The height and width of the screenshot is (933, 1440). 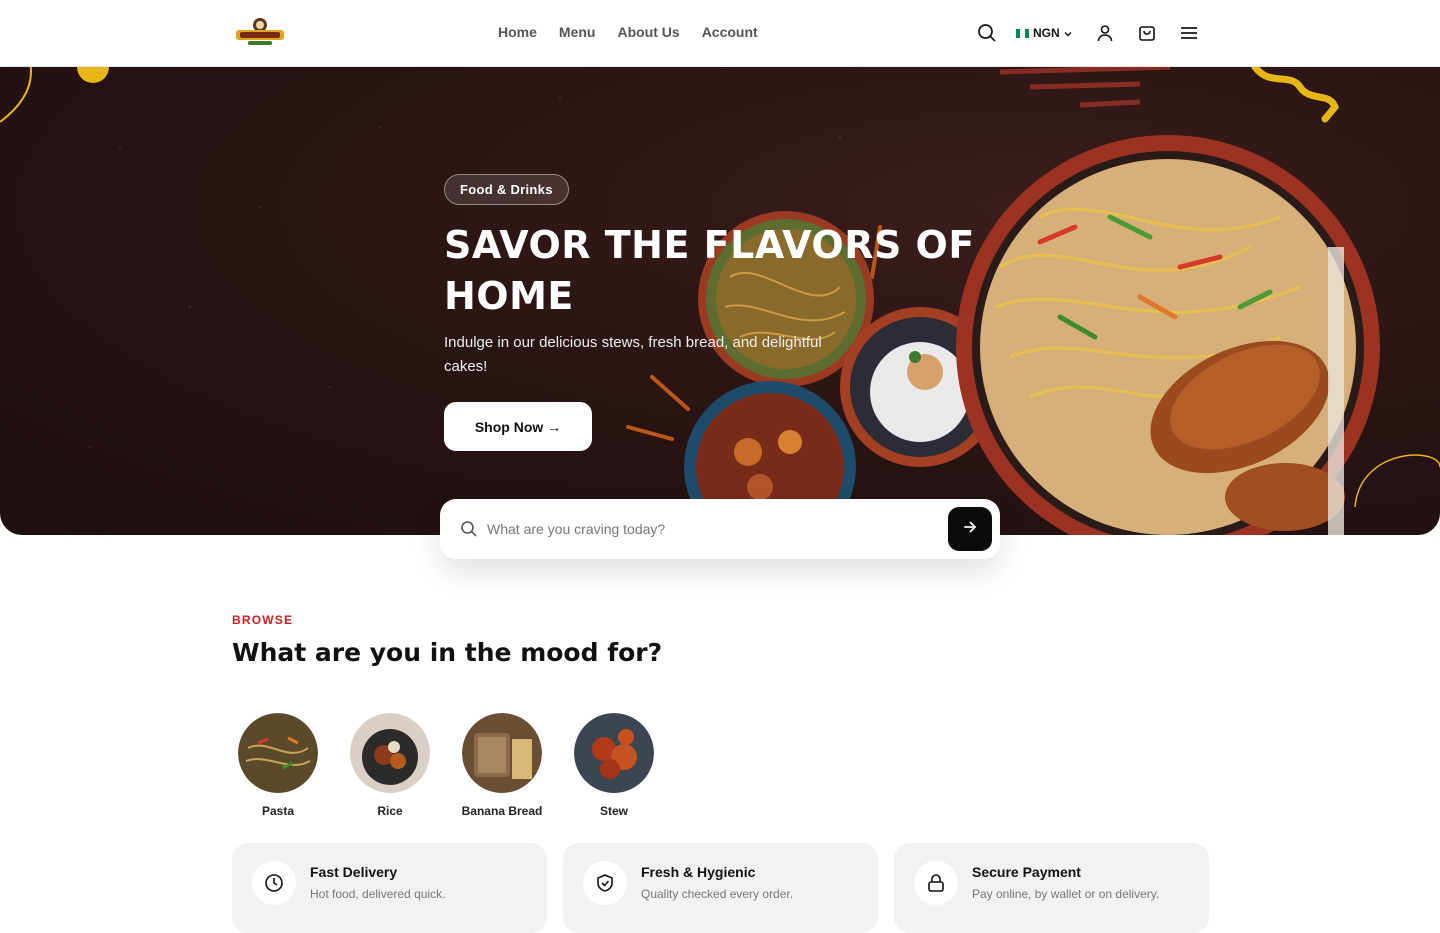 I want to click on user-icon, so click(x=1105, y=33).